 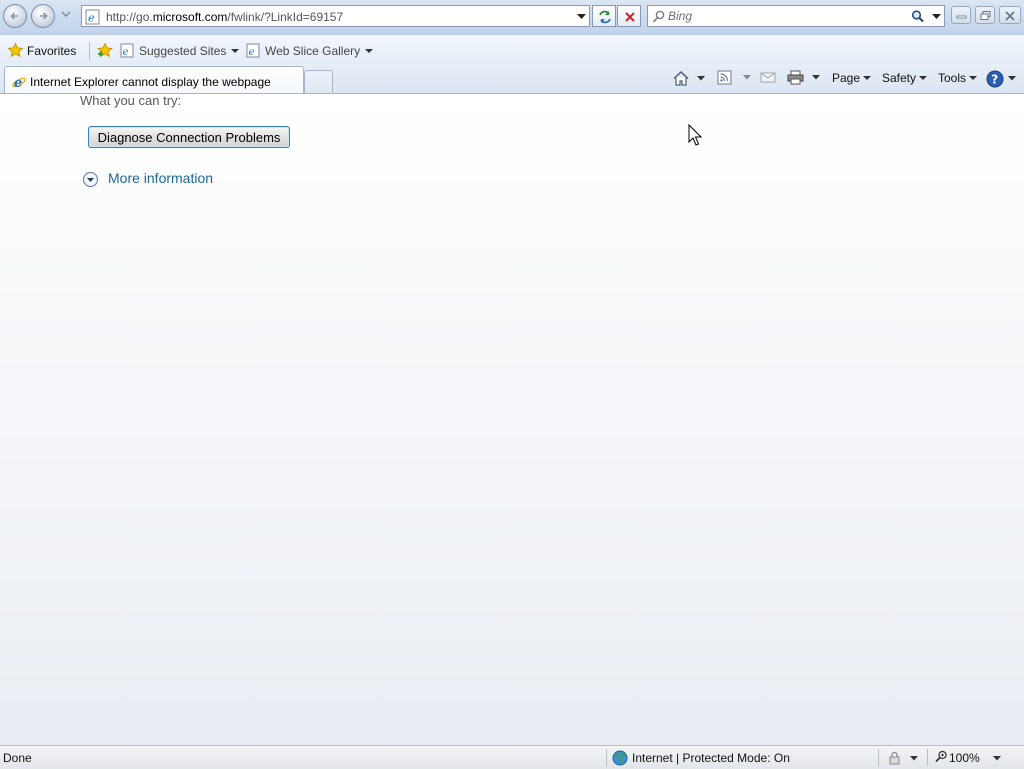 I want to click on expand-circle-icon, so click(x=90, y=179).